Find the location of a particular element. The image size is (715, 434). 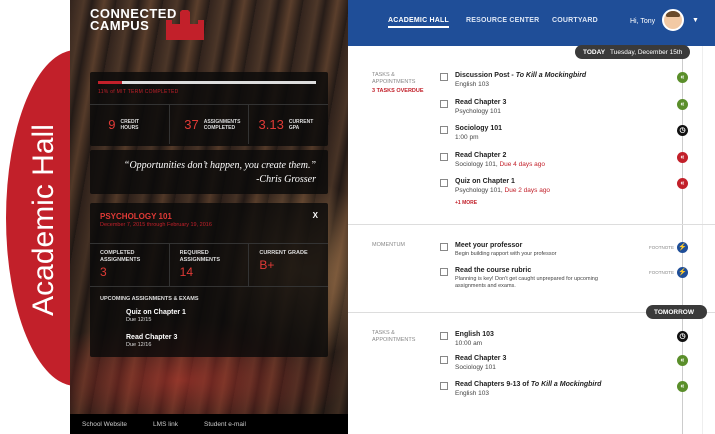

school-website-link: School Website is located at coordinates (104, 424).